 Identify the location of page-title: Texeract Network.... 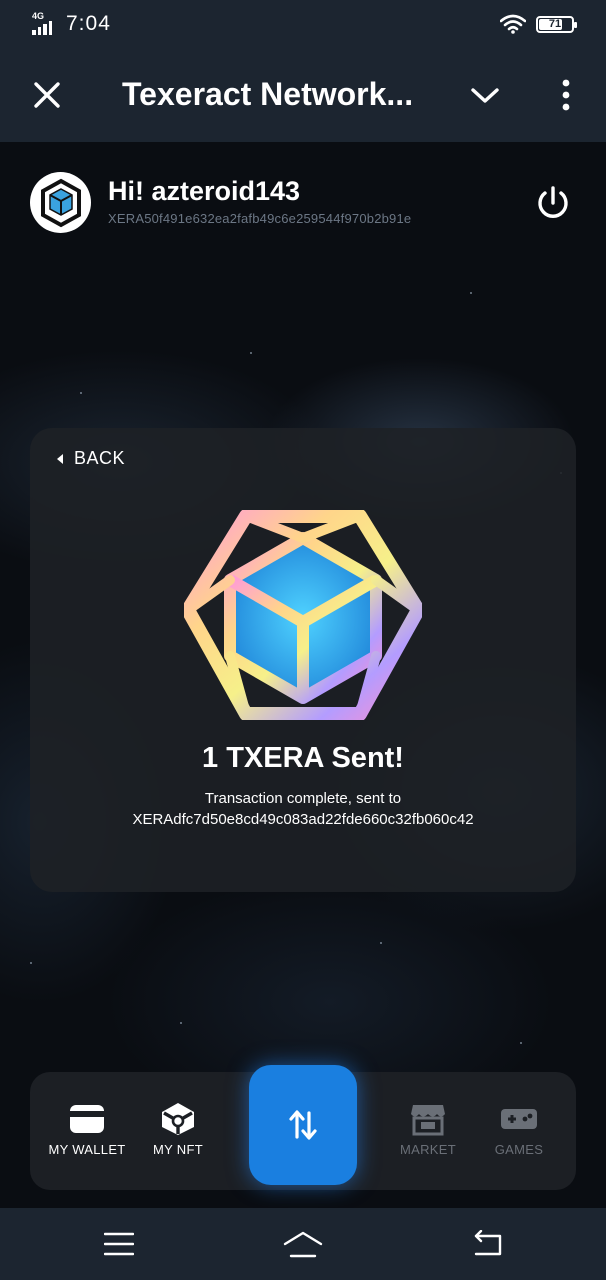
(268, 94).